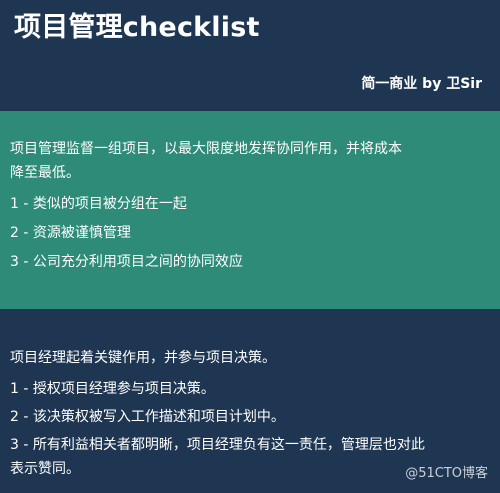 The image size is (500, 493). Describe the element at coordinates (446, 473) in the screenshot. I see `watermark: @51CTO博客` at that location.